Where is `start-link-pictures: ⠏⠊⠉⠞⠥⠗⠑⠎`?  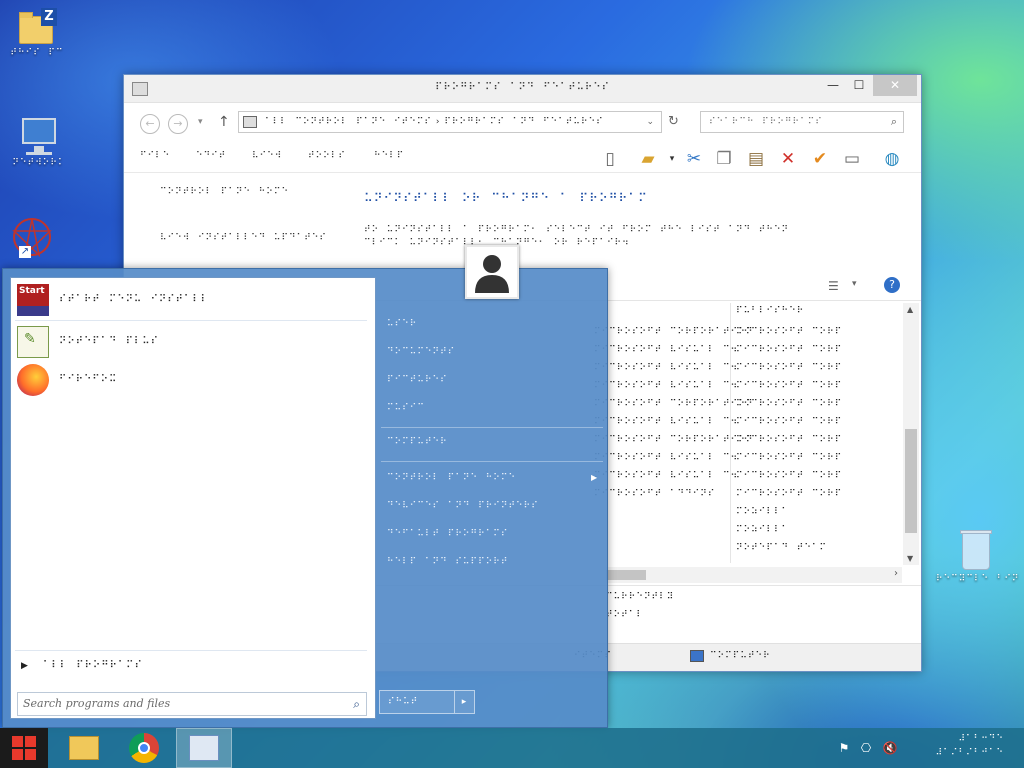 start-link-pictures: ⠏⠊⠉⠞⠥⠗⠑⠎ is located at coordinates (417, 380).